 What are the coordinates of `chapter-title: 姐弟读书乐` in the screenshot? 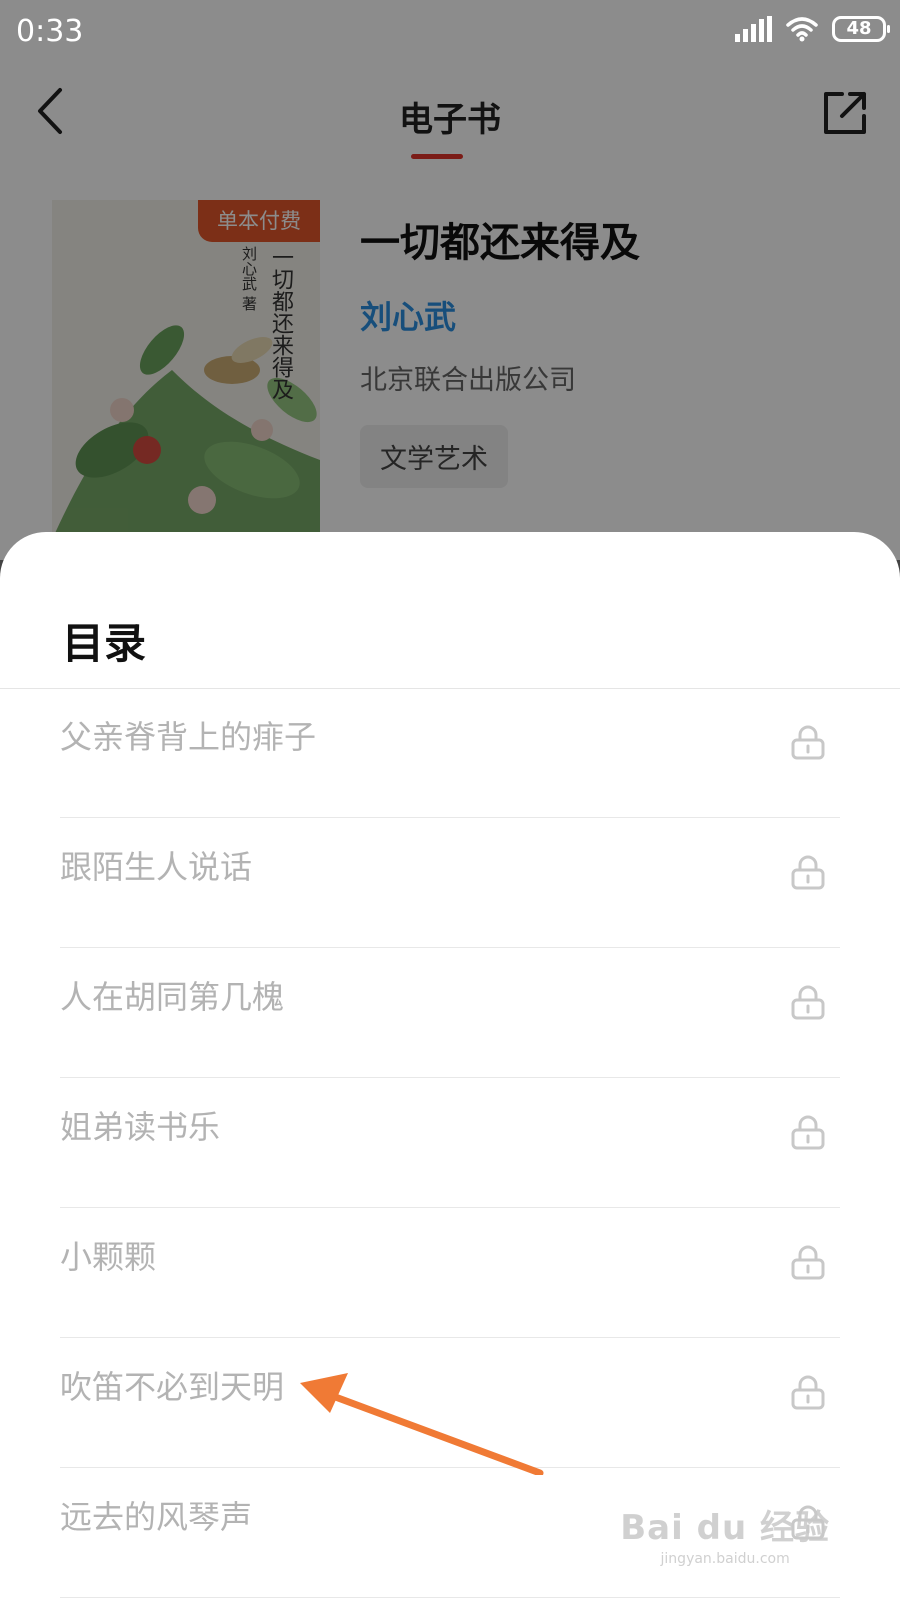 It's located at (140, 1127).